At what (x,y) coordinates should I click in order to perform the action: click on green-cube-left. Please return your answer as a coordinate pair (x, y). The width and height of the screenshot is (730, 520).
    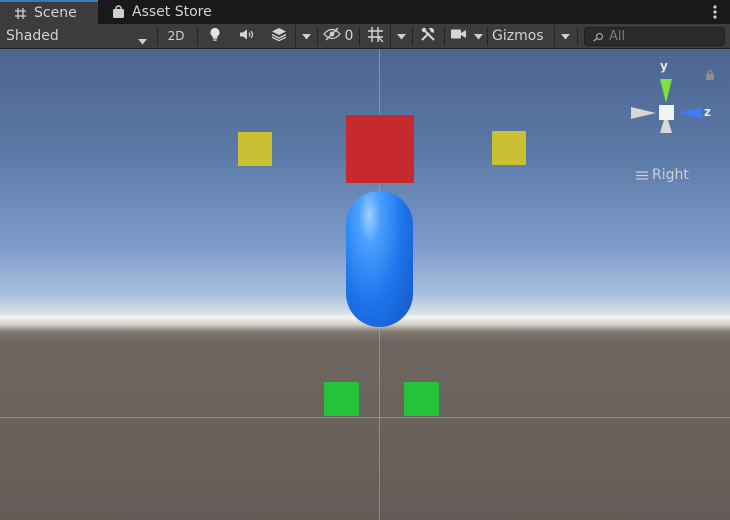
    Looking at the image, I should click on (341, 399).